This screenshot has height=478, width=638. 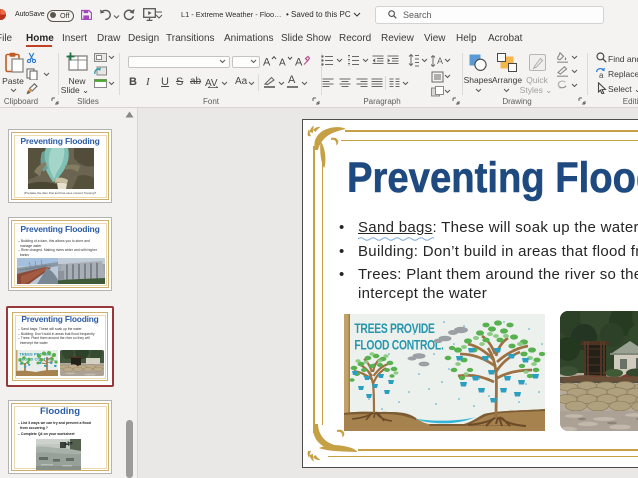 What do you see at coordinates (211, 83) in the screenshot?
I see `svg-text: AV` at bounding box center [211, 83].